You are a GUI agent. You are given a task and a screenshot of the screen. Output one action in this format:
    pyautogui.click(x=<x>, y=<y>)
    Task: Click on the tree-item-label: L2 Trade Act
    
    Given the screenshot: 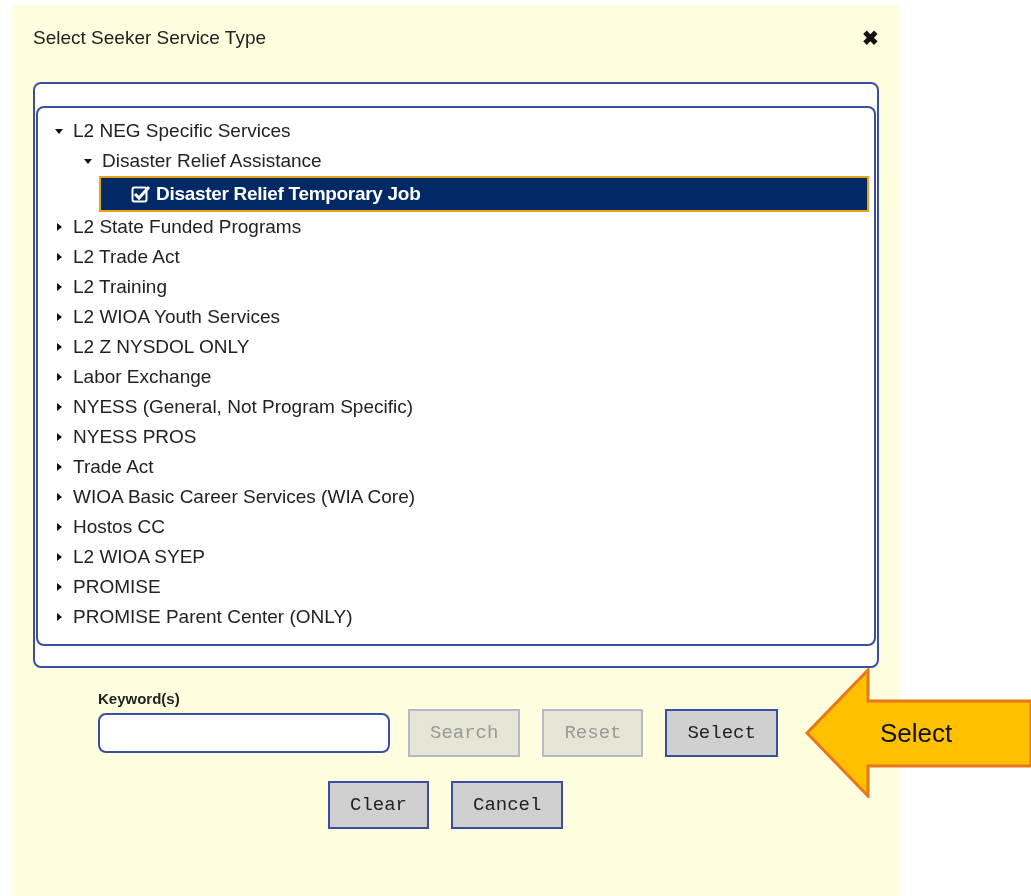 What is the action you would take?
    pyautogui.click(x=126, y=257)
    